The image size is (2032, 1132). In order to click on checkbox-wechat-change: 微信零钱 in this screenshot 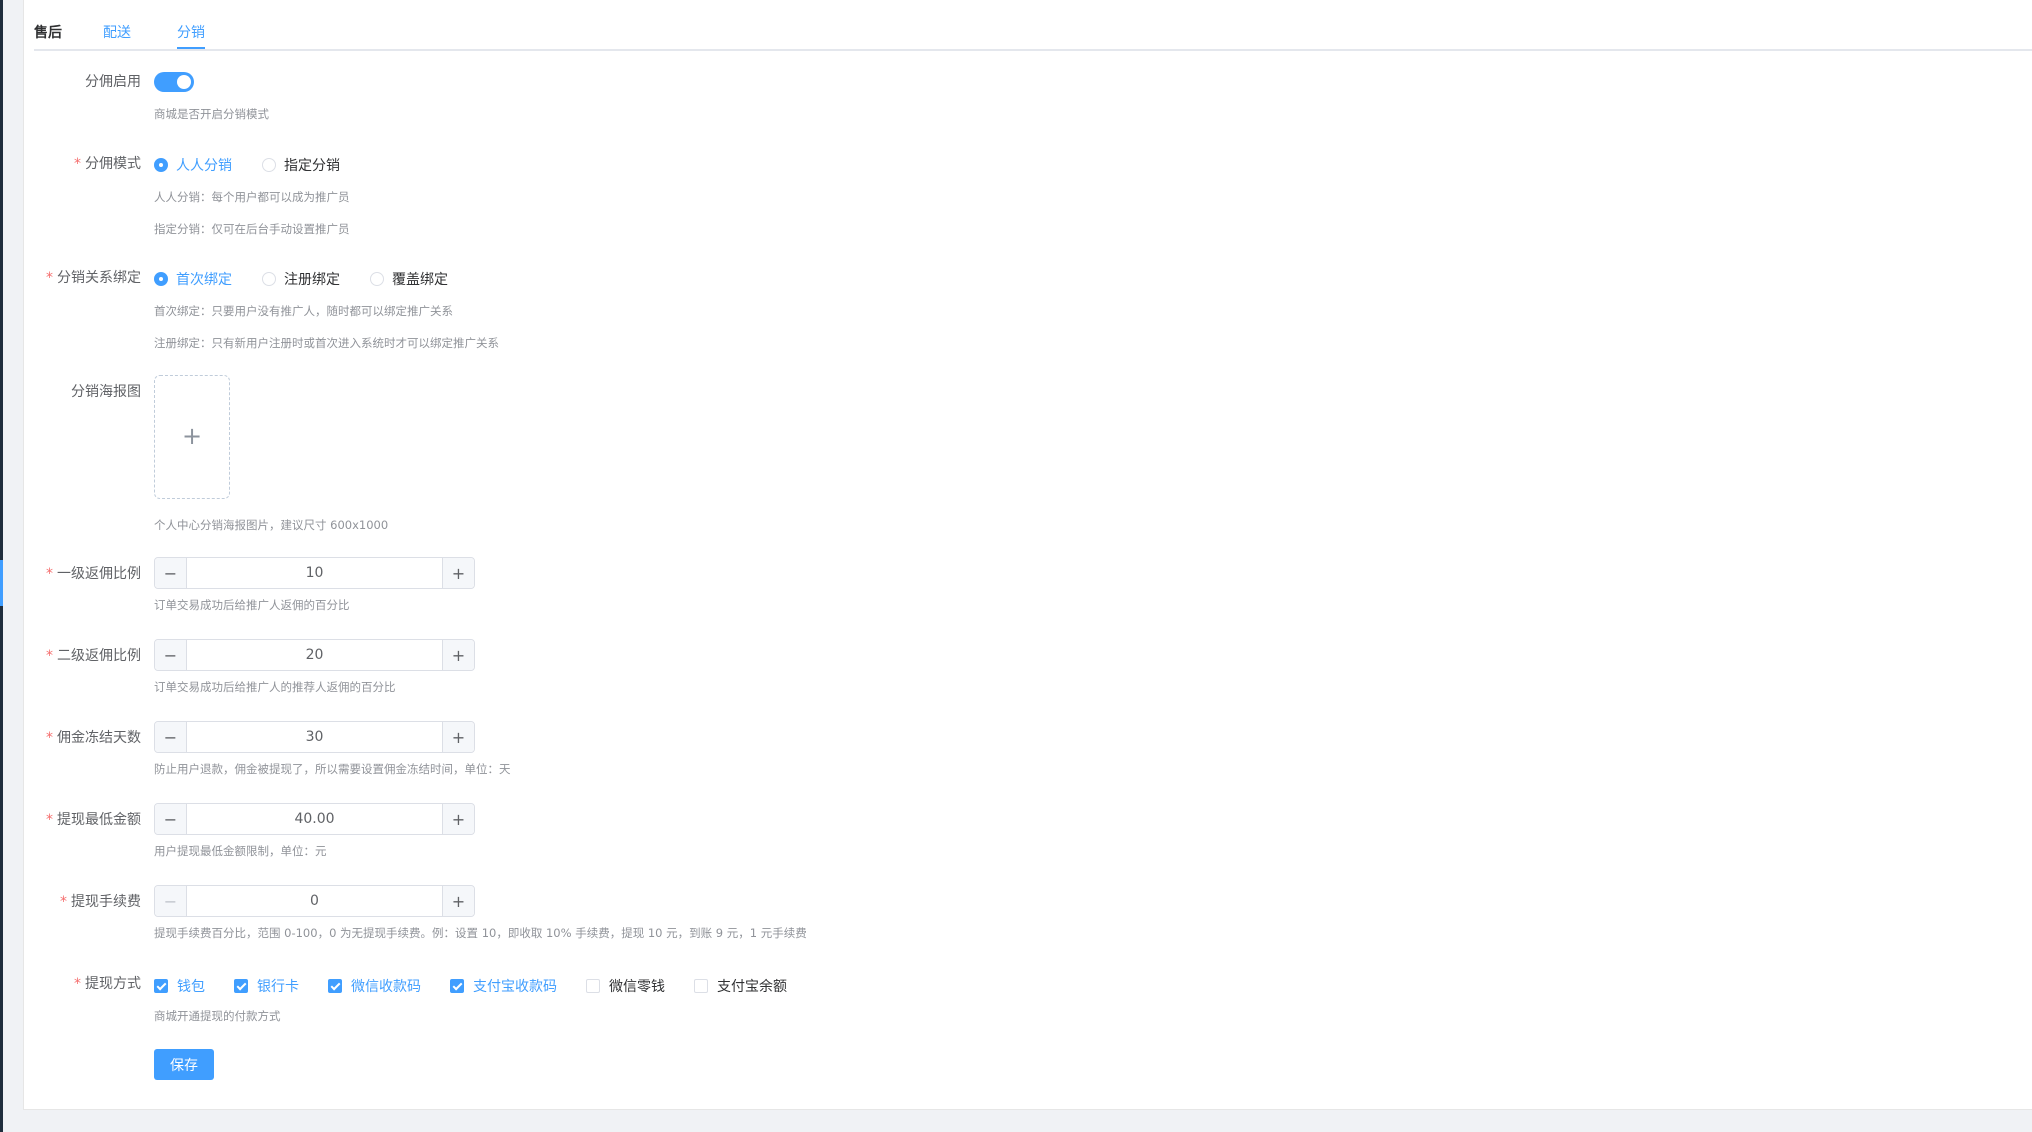, I will do `click(625, 986)`.